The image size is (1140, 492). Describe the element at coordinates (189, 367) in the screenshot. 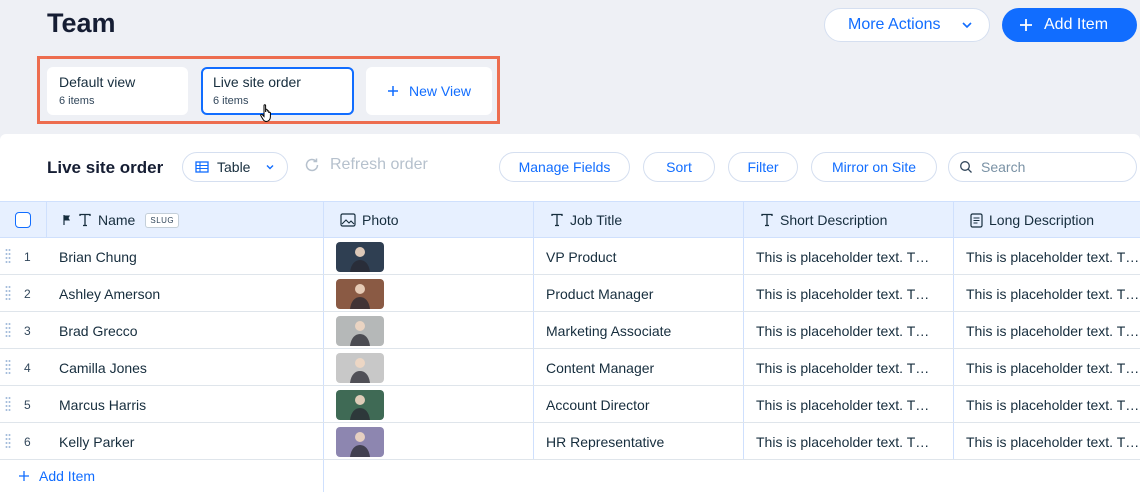

I see `cell-name: Camilla Jones` at that location.